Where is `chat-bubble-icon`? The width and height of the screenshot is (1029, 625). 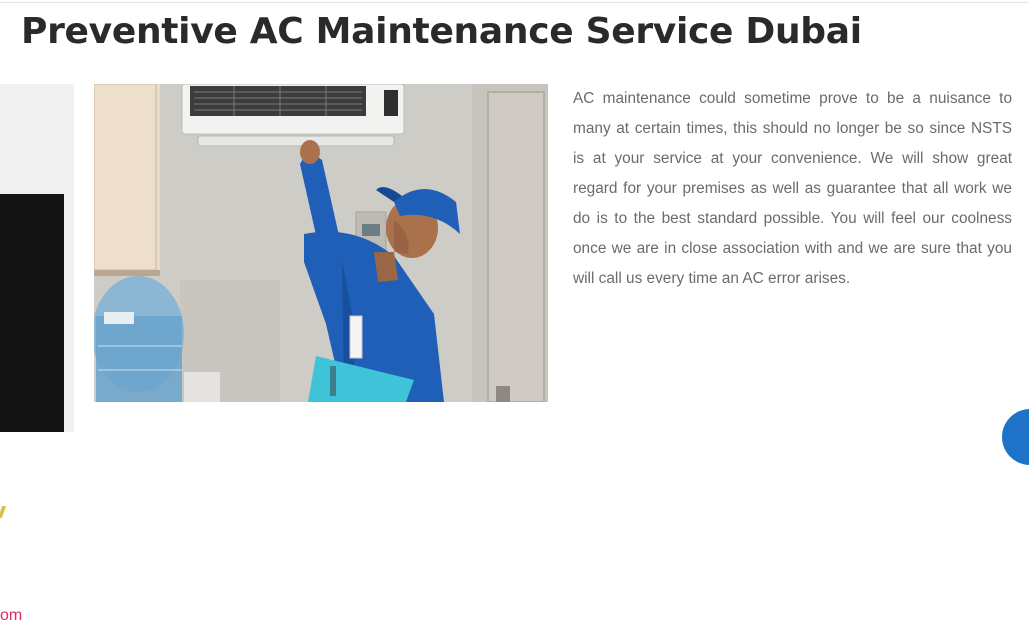
chat-bubble-icon is located at coordinates (1015, 437).